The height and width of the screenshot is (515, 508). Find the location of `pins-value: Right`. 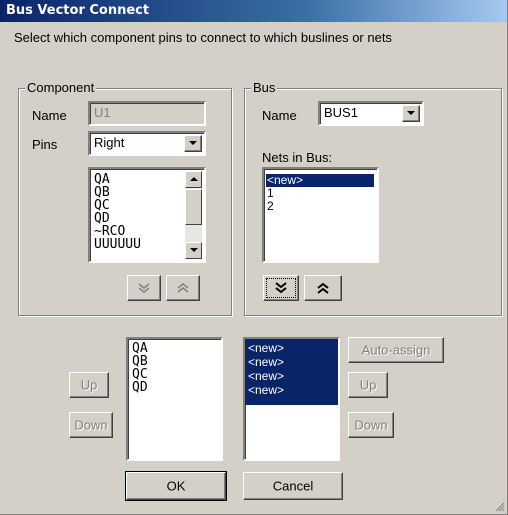

pins-value: Right is located at coordinates (109, 142).